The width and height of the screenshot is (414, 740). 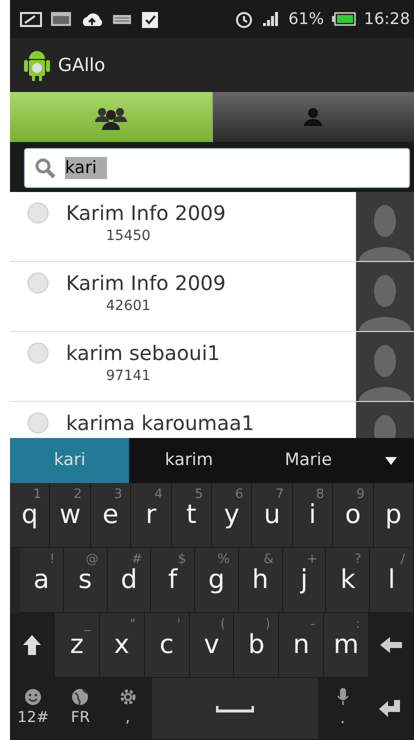 I want to click on key: & h, so click(x=260, y=580).